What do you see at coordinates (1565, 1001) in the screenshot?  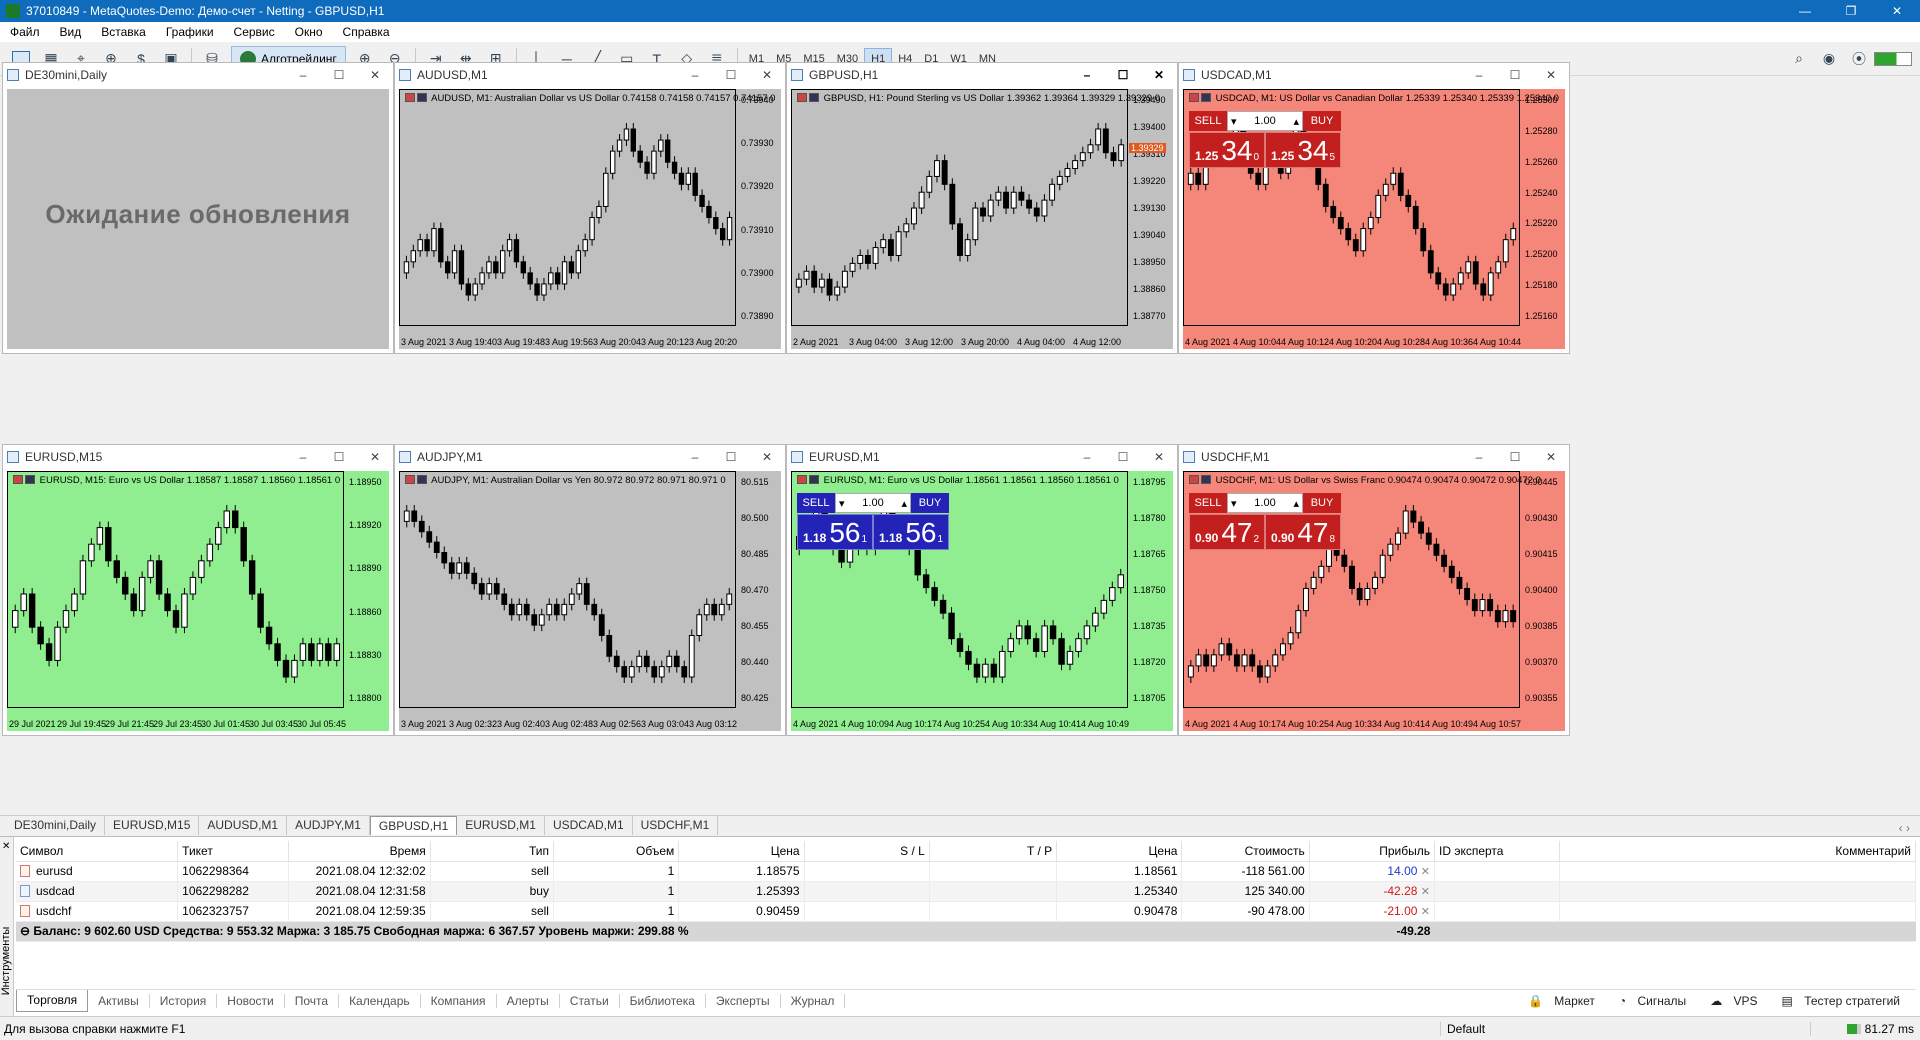 I see `market-link: 🔒 Маркет` at bounding box center [1565, 1001].